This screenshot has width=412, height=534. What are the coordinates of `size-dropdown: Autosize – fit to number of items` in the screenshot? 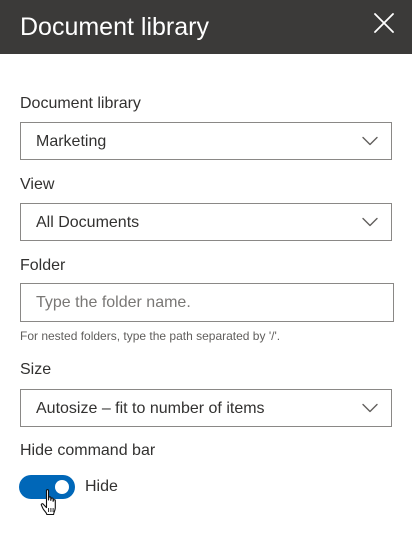 It's located at (206, 408).